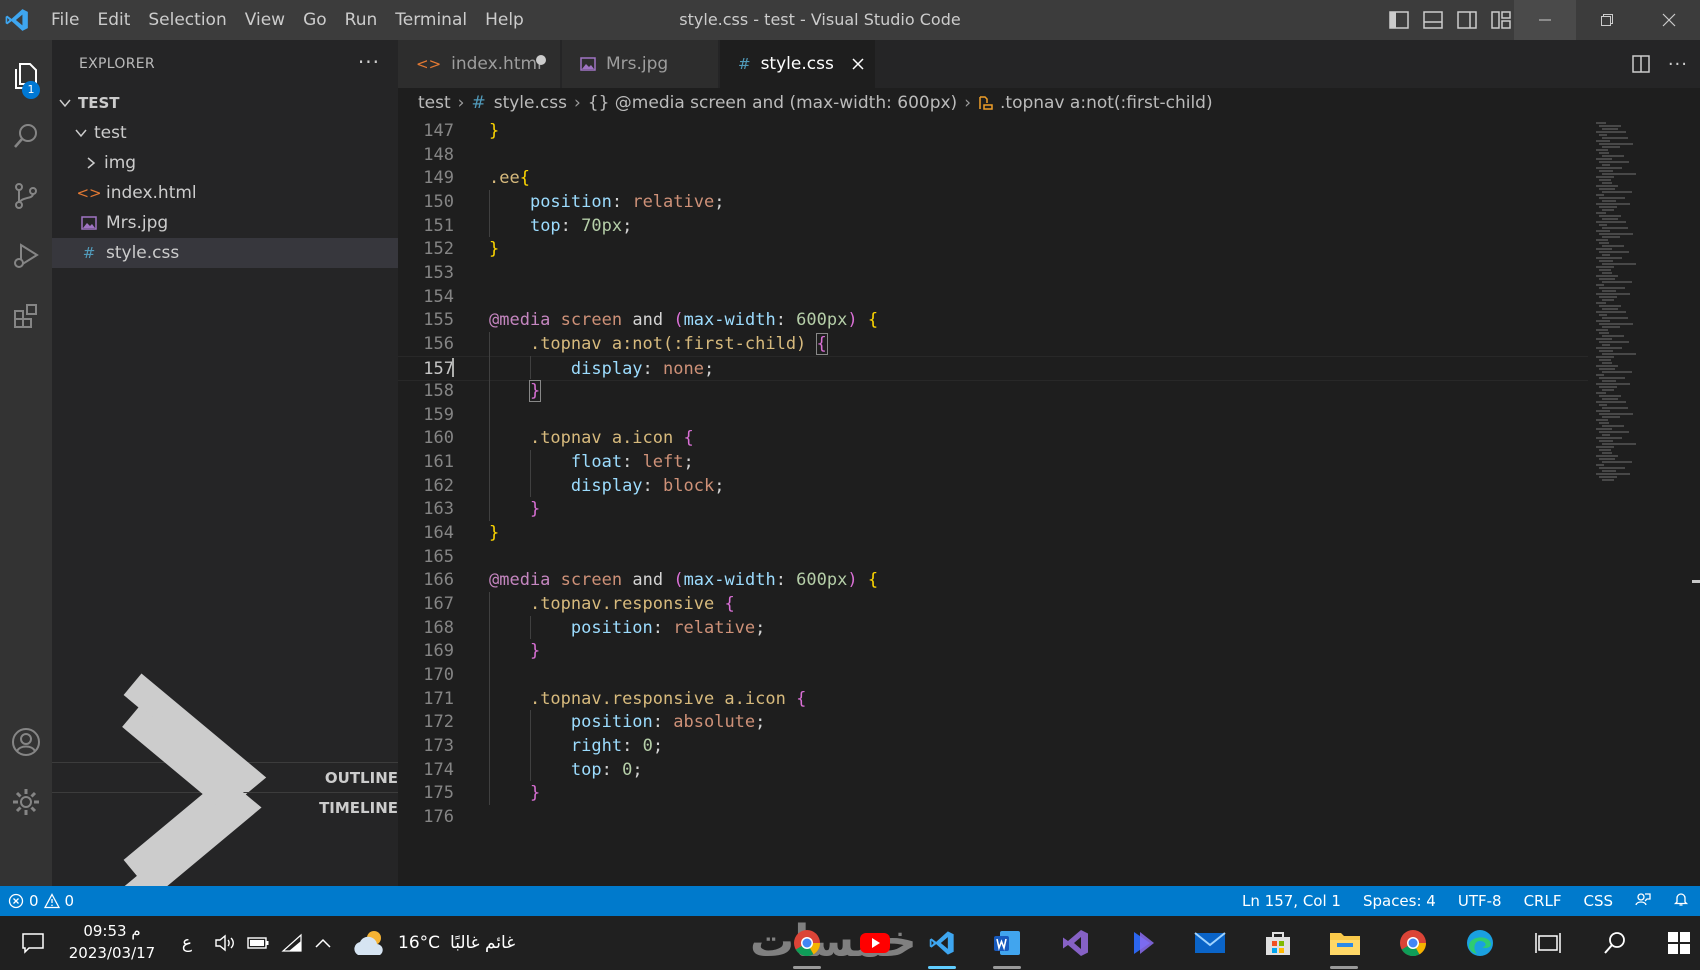 The height and width of the screenshot is (970, 1700). Describe the element at coordinates (225, 103) in the screenshot. I see `workspace-root-row: TEST` at that location.